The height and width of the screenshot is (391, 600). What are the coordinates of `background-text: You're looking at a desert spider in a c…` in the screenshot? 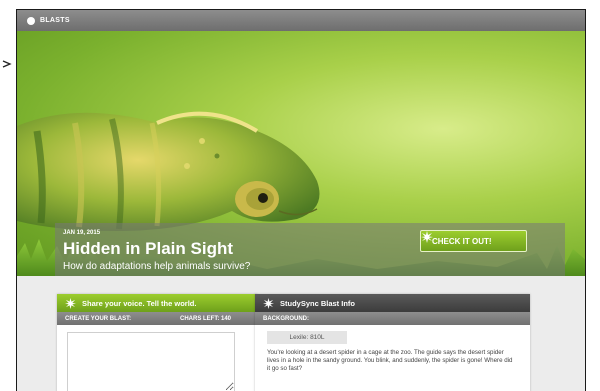 It's located at (390, 360).